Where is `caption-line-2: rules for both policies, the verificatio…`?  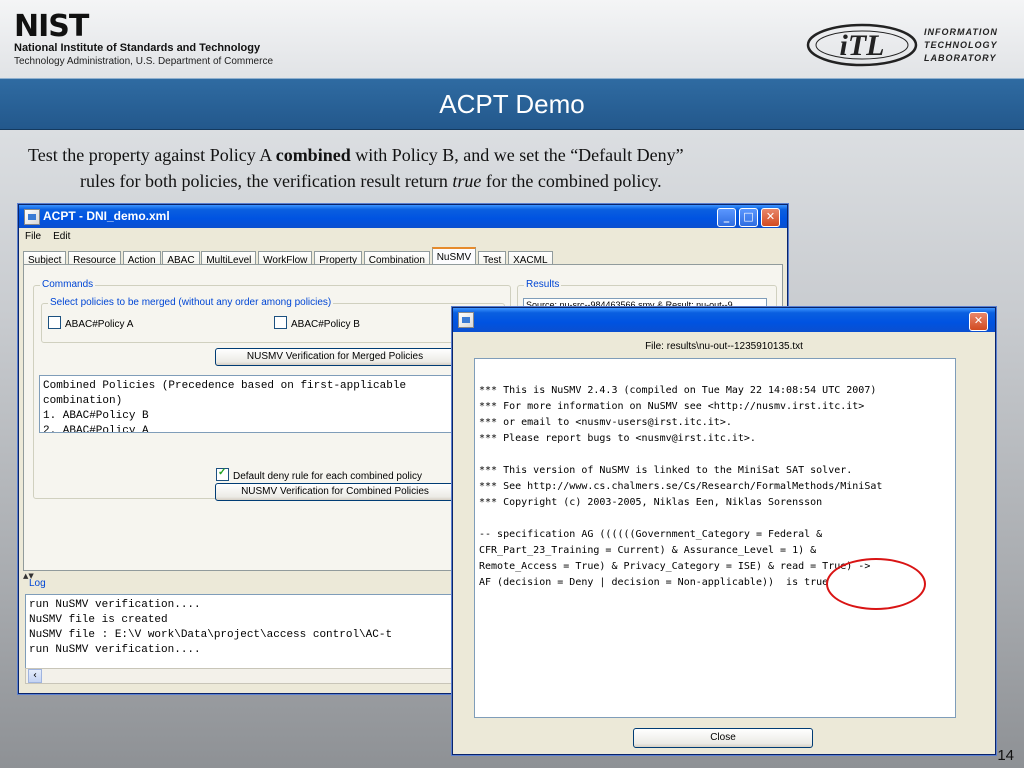
caption-line-2: rules for both policies, the verificatio… is located at coordinates (468, 181).